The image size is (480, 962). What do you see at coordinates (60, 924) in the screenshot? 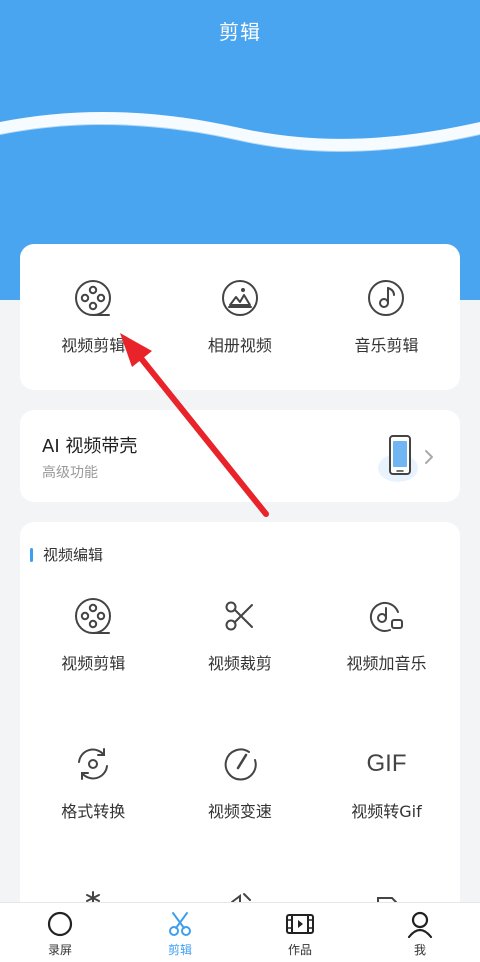
I see `record-icon` at bounding box center [60, 924].